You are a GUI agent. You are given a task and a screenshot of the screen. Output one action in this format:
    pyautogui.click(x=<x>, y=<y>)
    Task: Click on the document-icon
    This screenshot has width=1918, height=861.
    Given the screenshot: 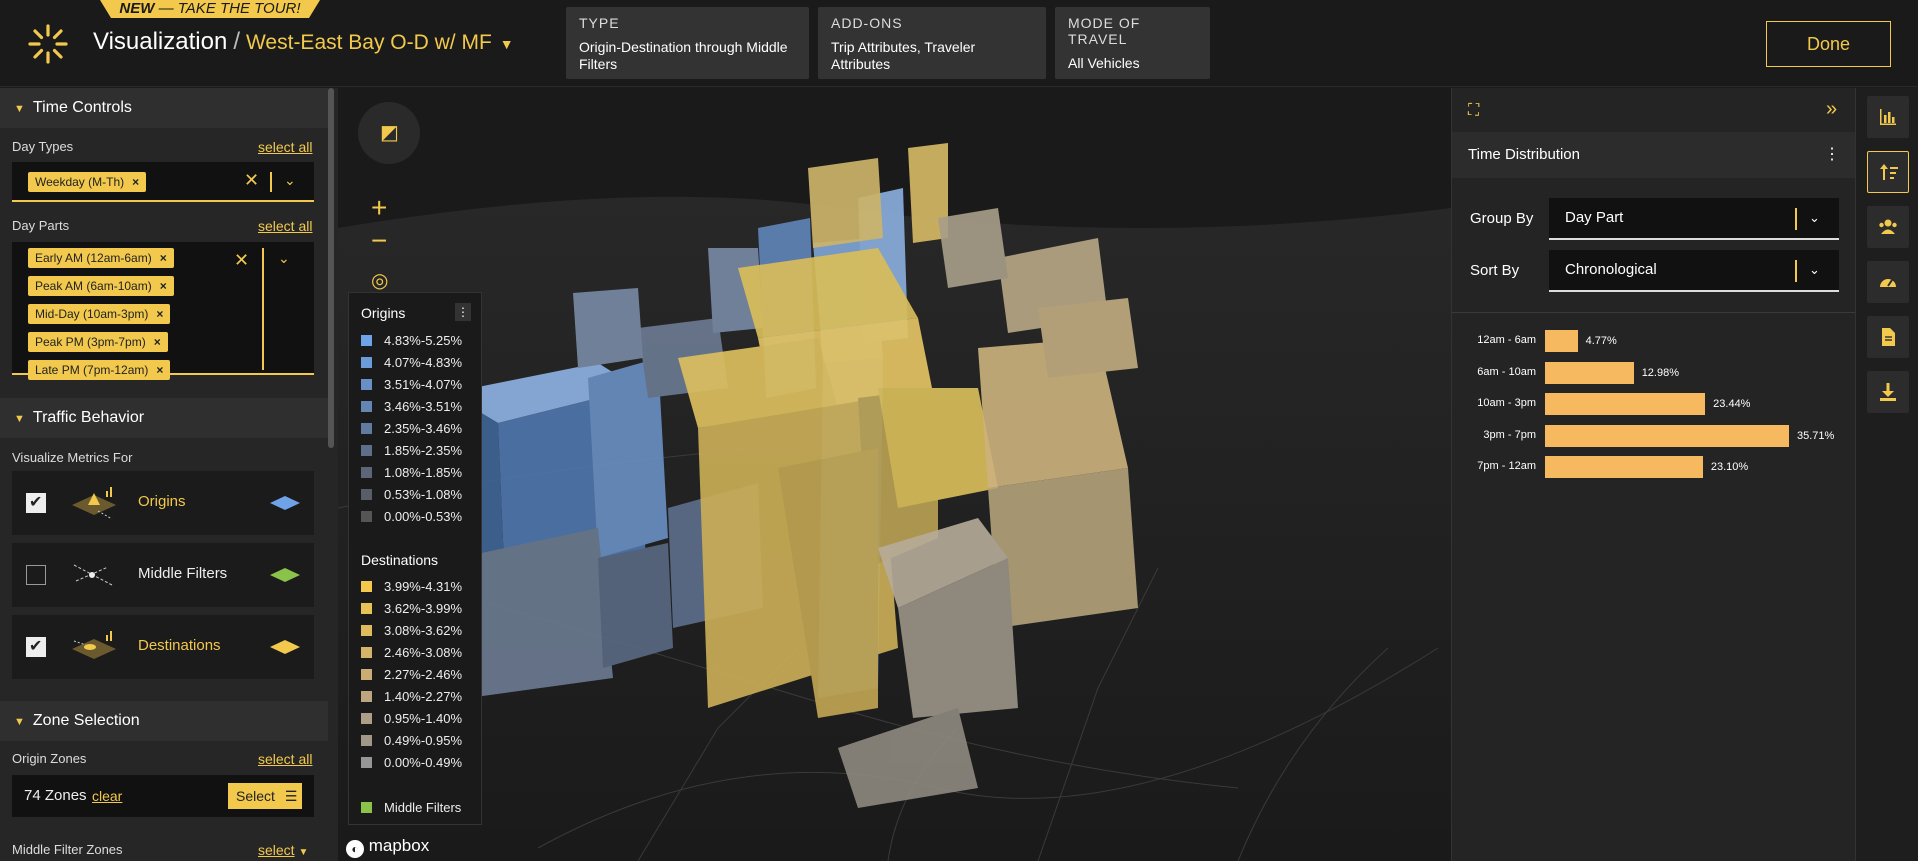 What is the action you would take?
    pyautogui.click(x=1888, y=337)
    